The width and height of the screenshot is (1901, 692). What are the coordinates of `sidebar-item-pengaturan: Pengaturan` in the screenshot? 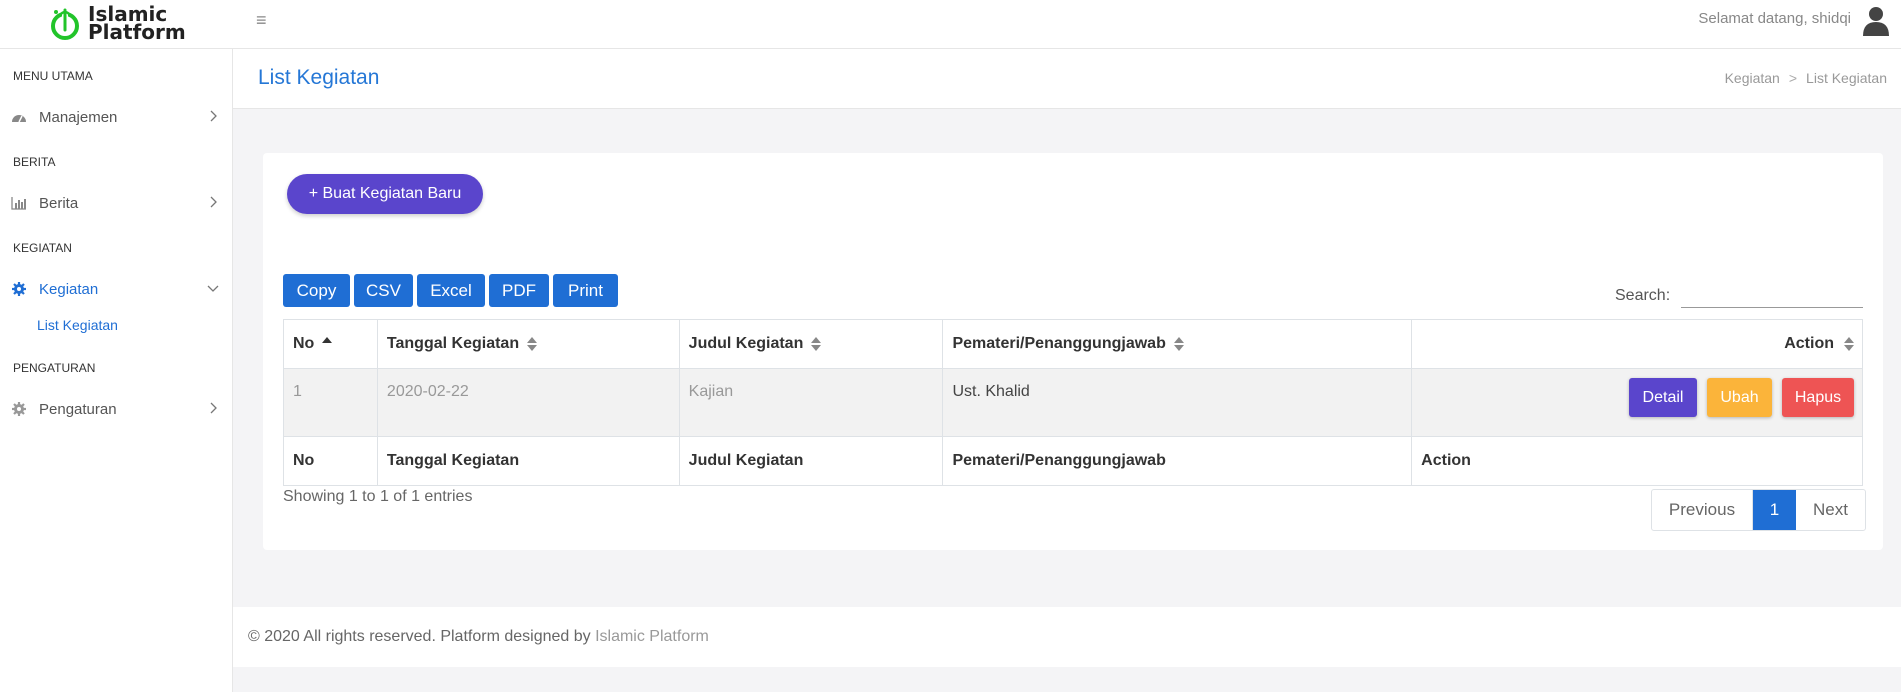 It's located at (116, 409).